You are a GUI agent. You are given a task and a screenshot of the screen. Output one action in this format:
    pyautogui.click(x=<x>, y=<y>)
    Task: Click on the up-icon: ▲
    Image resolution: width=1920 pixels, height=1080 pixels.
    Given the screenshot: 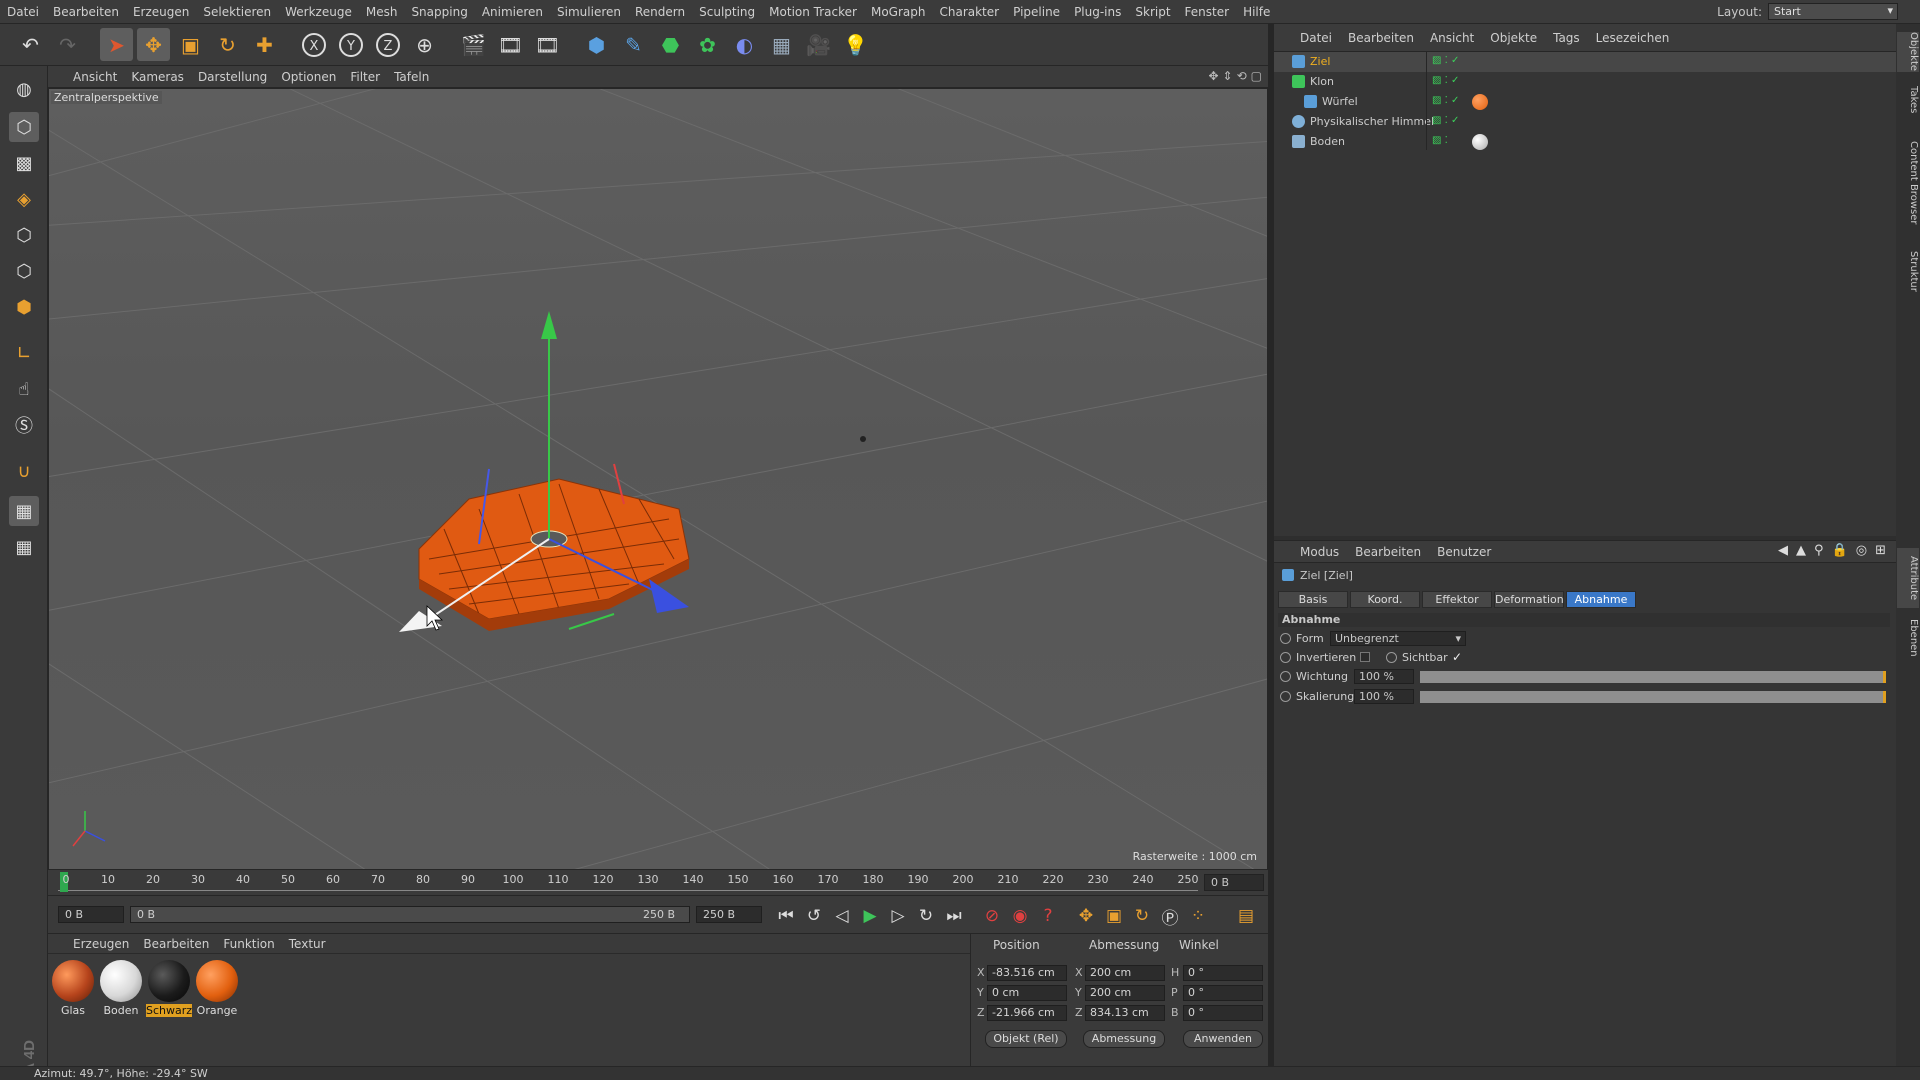 What is the action you would take?
    pyautogui.click(x=1801, y=550)
    